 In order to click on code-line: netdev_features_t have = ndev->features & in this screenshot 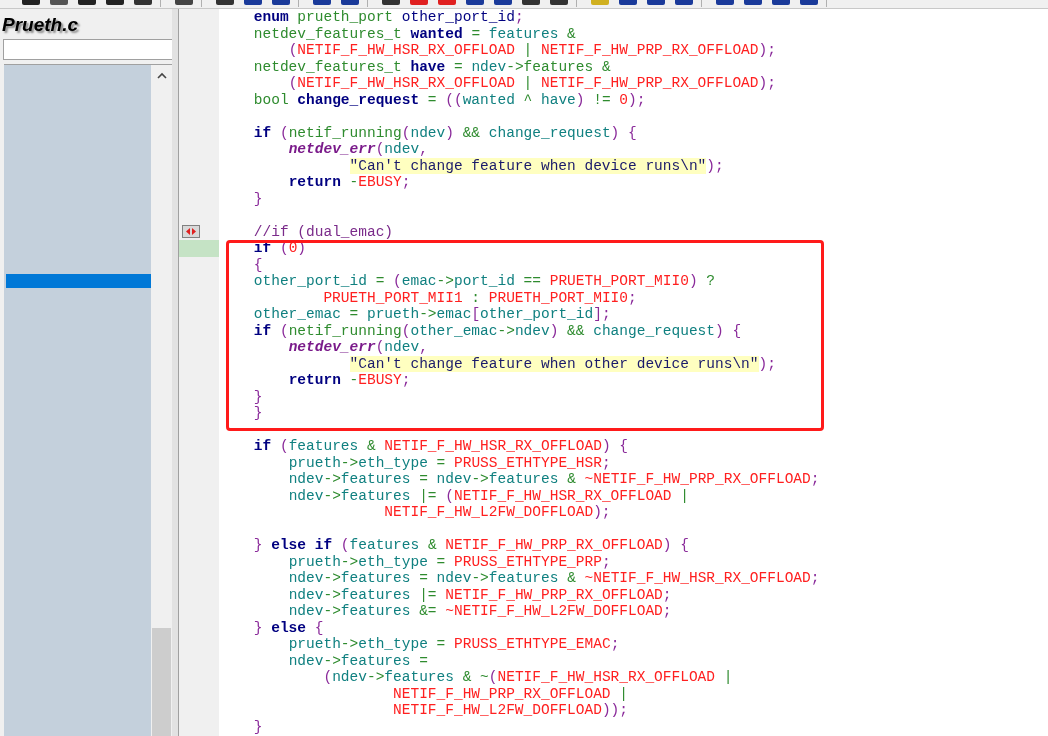, I will do `click(431, 66)`.